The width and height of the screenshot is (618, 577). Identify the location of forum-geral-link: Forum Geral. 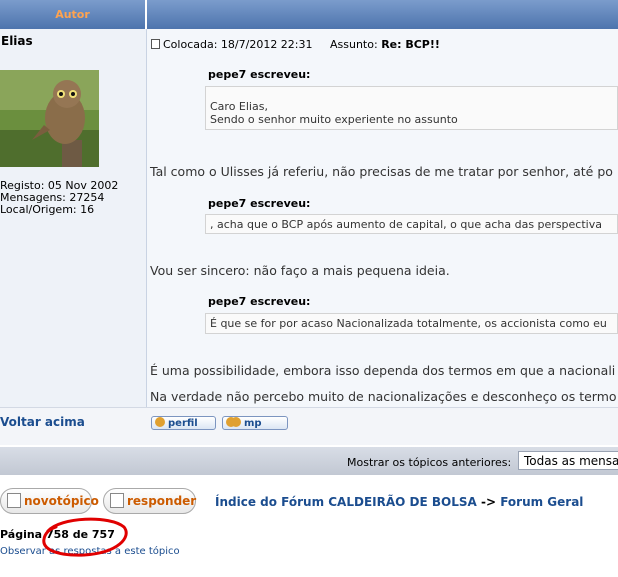
(541, 502).